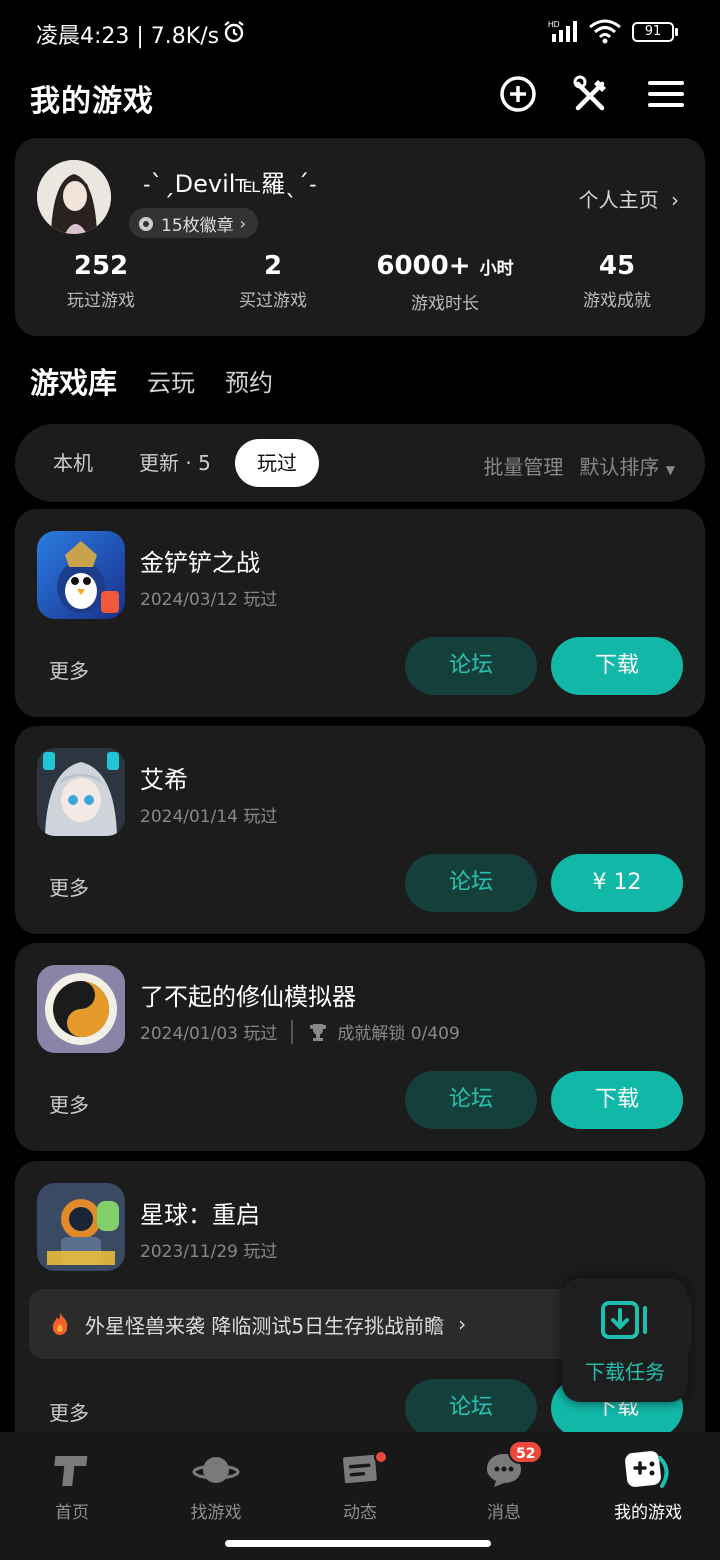 Image resolution: width=720 pixels, height=1560 pixels. What do you see at coordinates (445, 304) in the screenshot?
I see `stat-label: 游戏时长` at bounding box center [445, 304].